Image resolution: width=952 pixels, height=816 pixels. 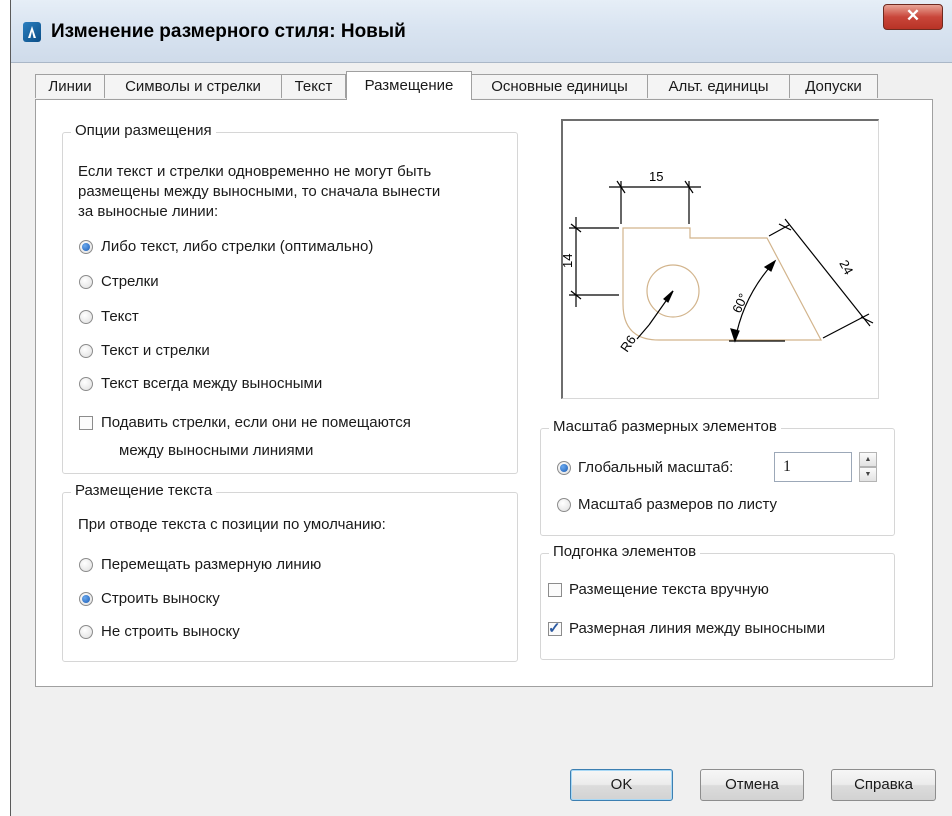 What do you see at coordinates (143, 130) in the screenshot?
I see `fit-options-legend: Опции размещения` at bounding box center [143, 130].